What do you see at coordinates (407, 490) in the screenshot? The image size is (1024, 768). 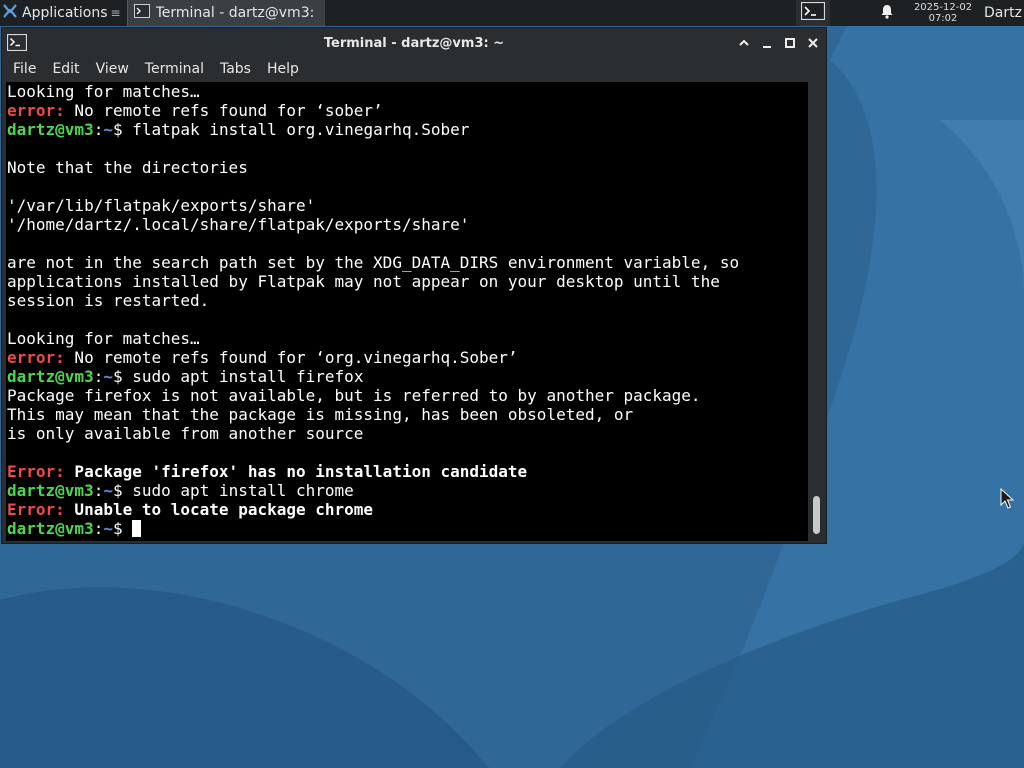 I see `terminal-prompt-line: dartz@vm3:~$ sudo apt install chrome` at bounding box center [407, 490].